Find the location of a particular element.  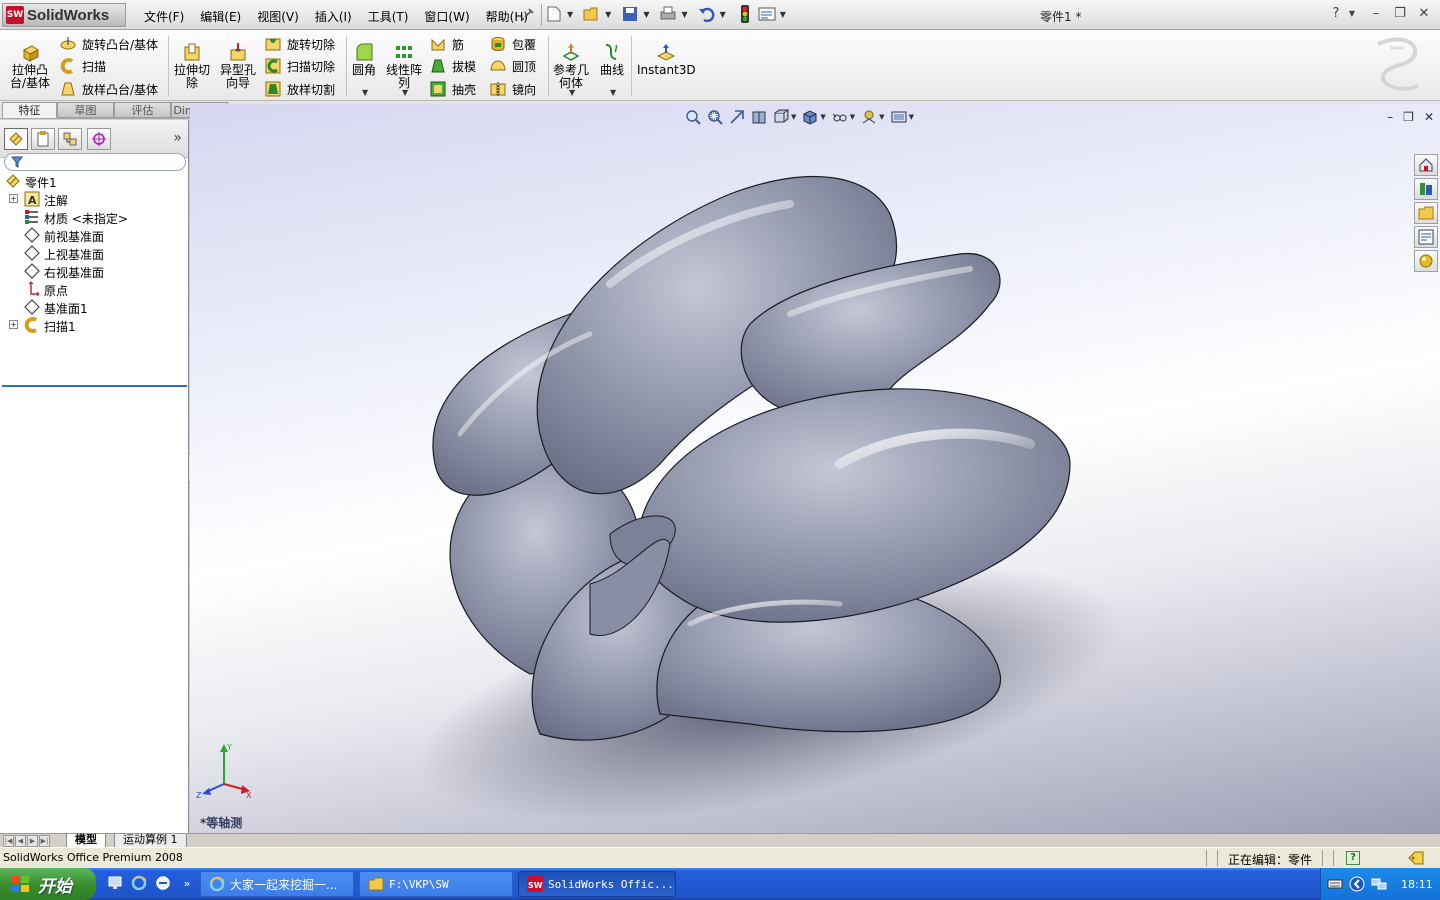

first-tab-icon: |◀ is located at coordinates (8, 841).